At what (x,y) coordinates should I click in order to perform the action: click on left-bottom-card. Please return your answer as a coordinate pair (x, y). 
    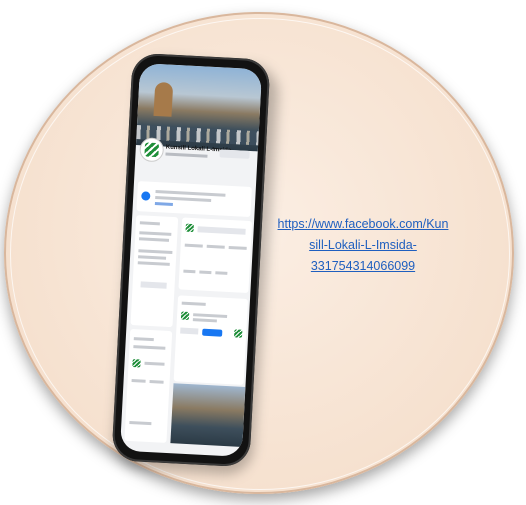
    Looking at the image, I should click on (148, 385).